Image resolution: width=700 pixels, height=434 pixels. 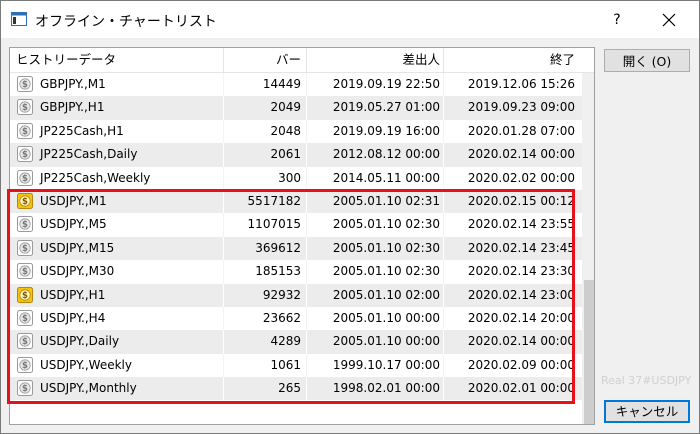 I want to click on bar-count: 5517182, so click(x=274, y=200).